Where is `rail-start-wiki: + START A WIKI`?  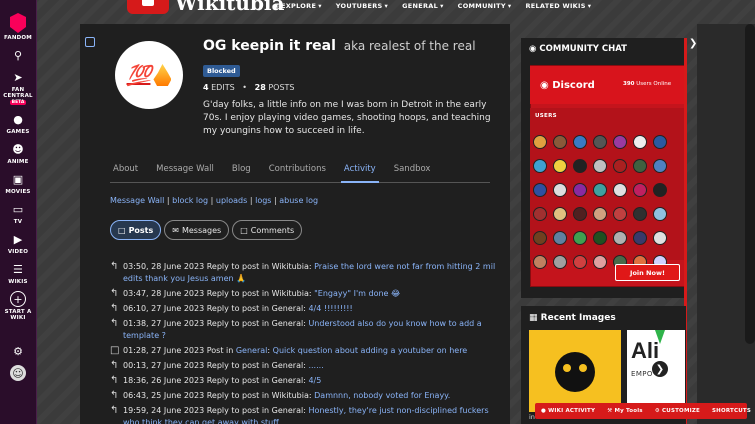
rail-start-wiki: + START A WIKI is located at coordinates (18, 306).